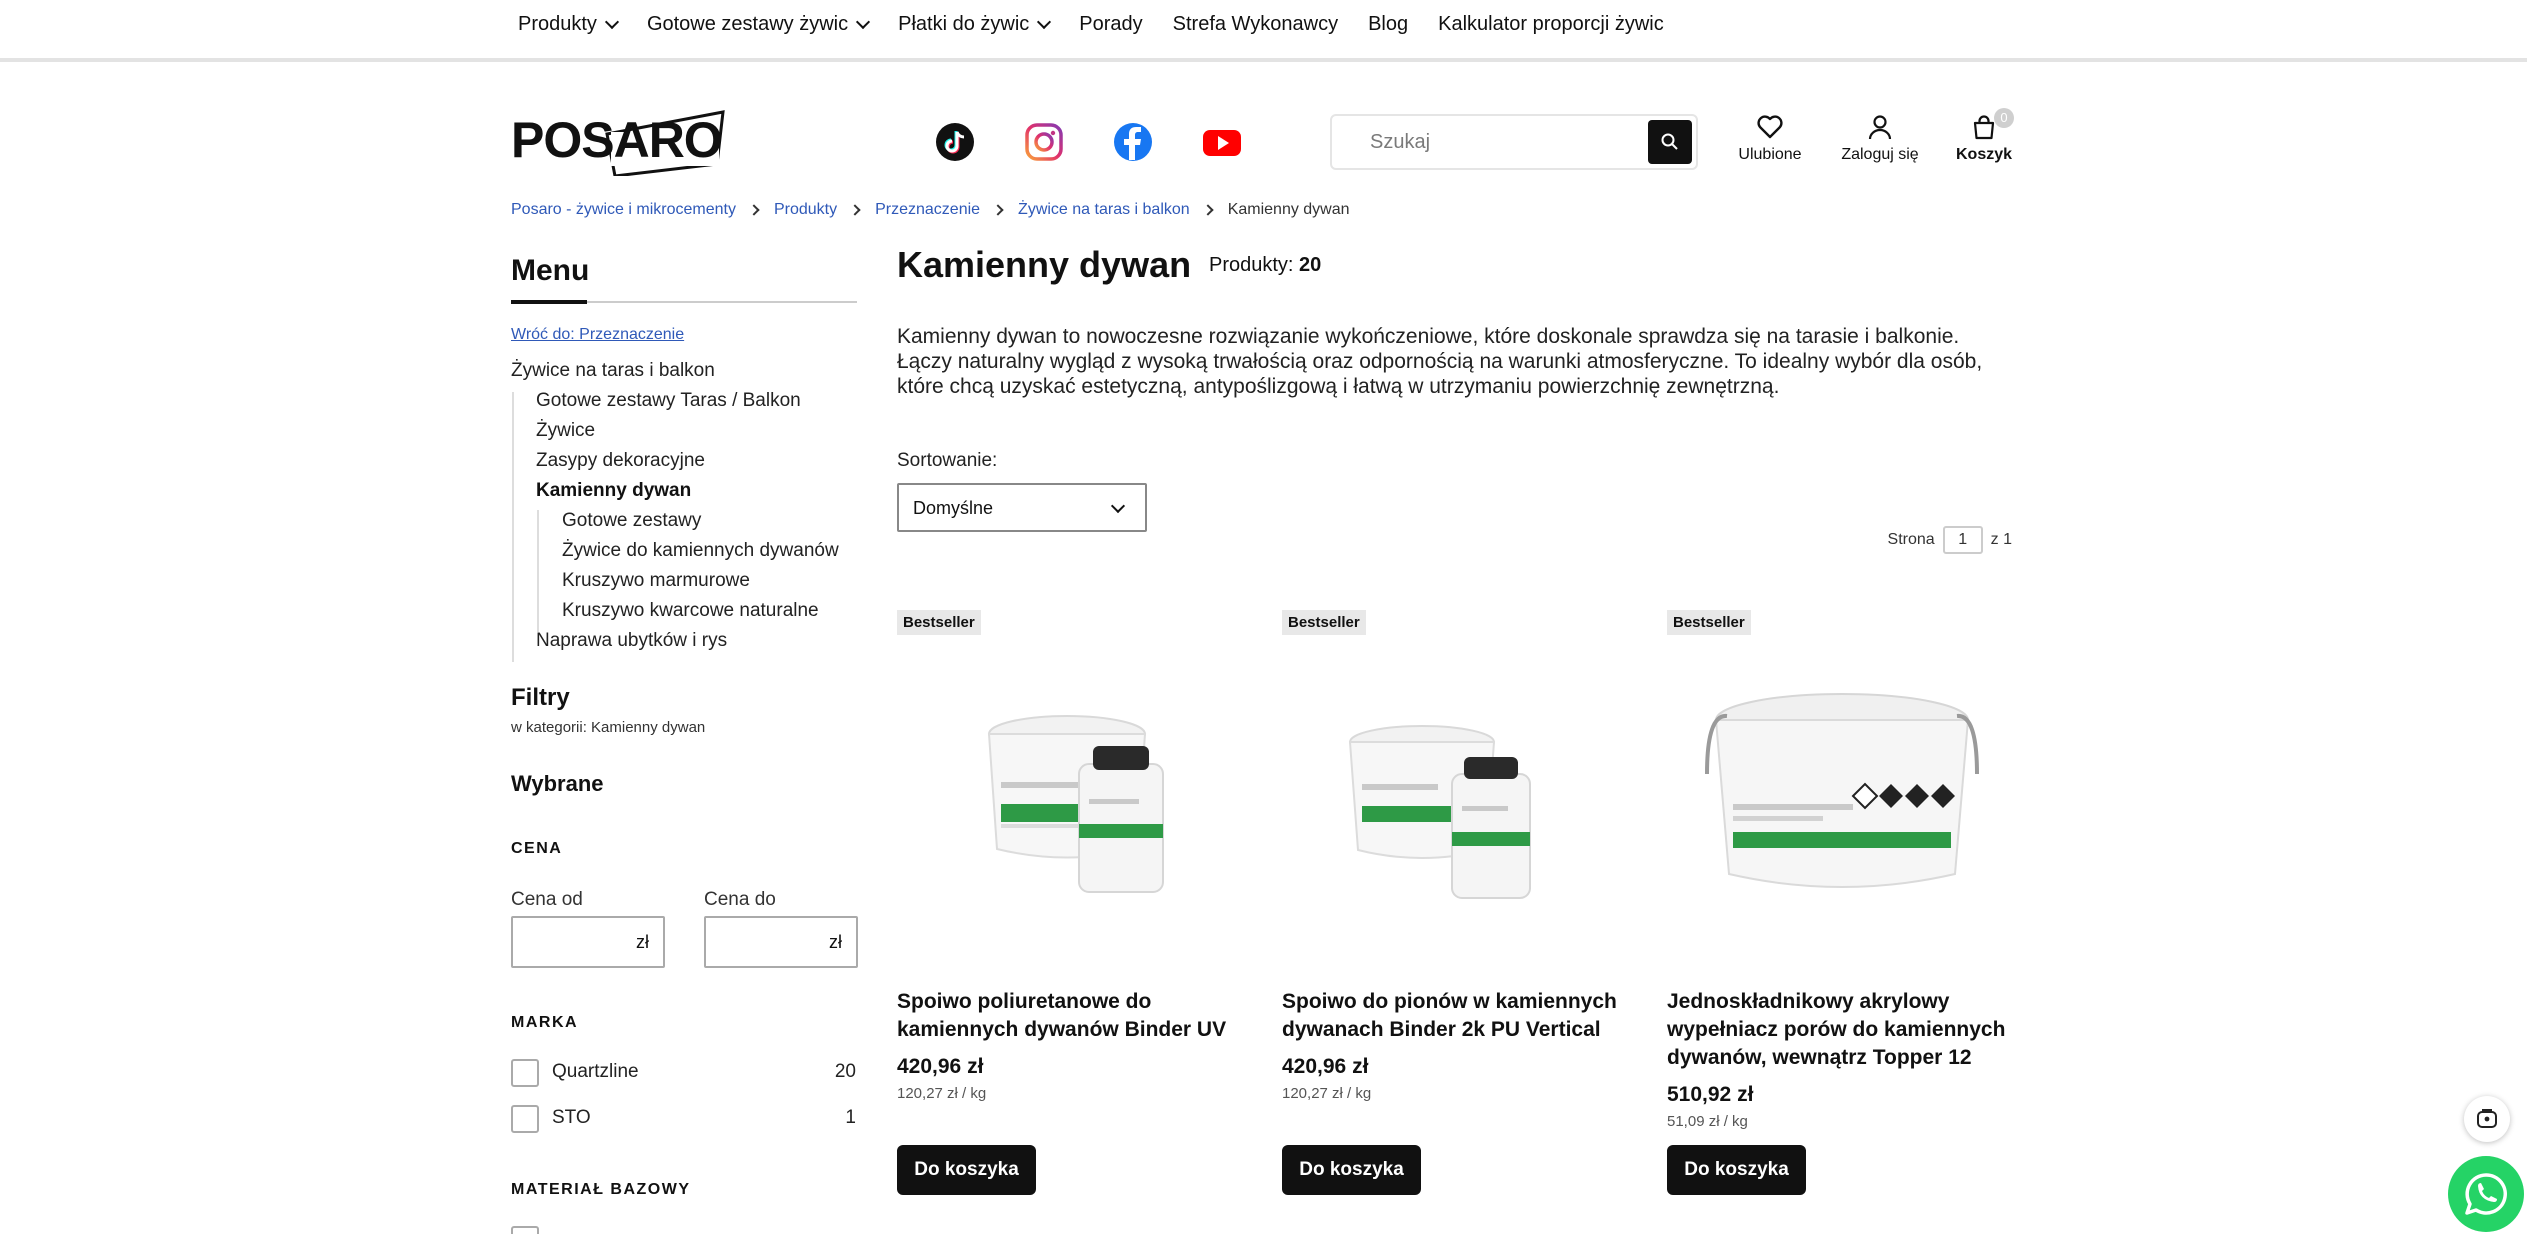 The height and width of the screenshot is (1234, 2527). I want to click on brand-label: Quartzline, so click(595, 1071).